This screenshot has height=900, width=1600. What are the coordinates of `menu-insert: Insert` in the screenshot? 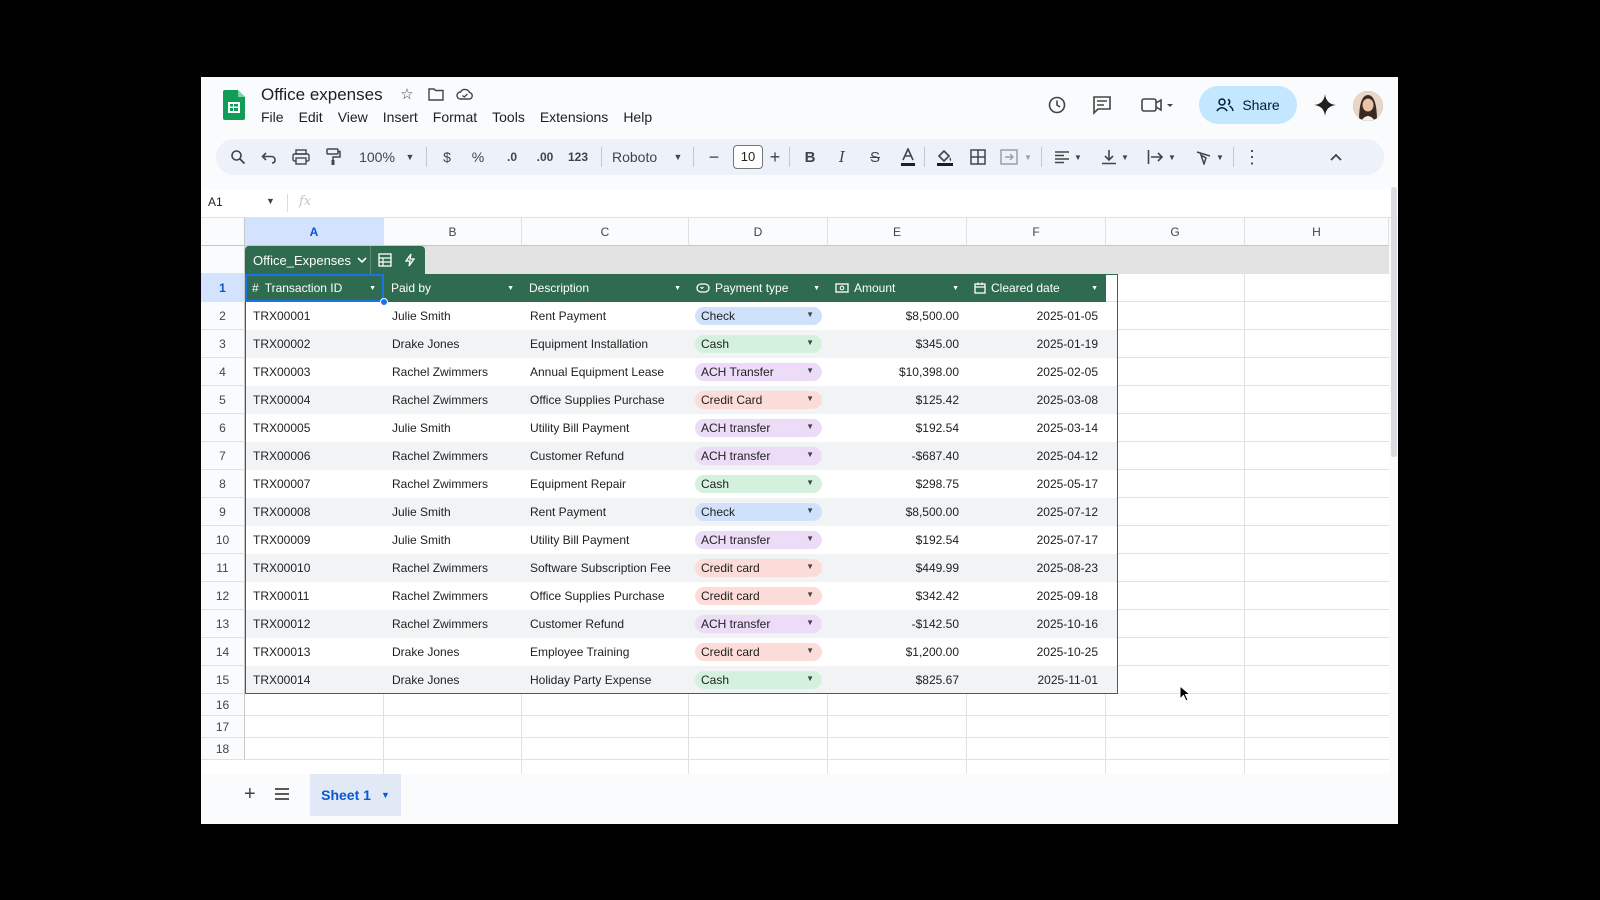 It's located at (404, 117).